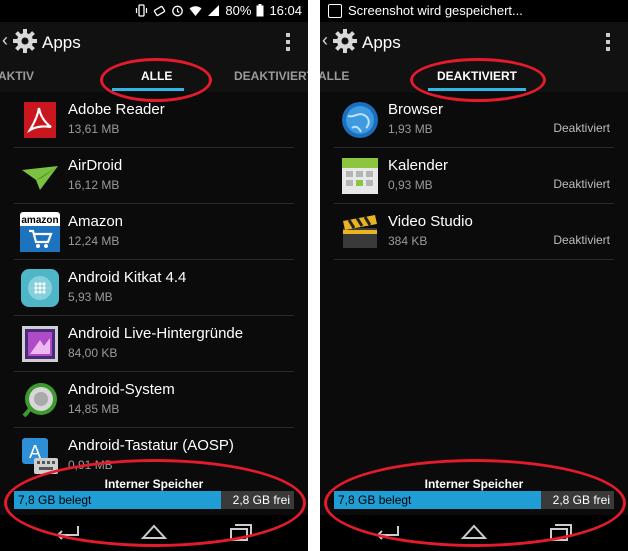 Image resolution: width=628 pixels, height=551 pixels. Describe the element at coordinates (335, 11) in the screenshot. I see `screenshot-notification-icon` at that location.